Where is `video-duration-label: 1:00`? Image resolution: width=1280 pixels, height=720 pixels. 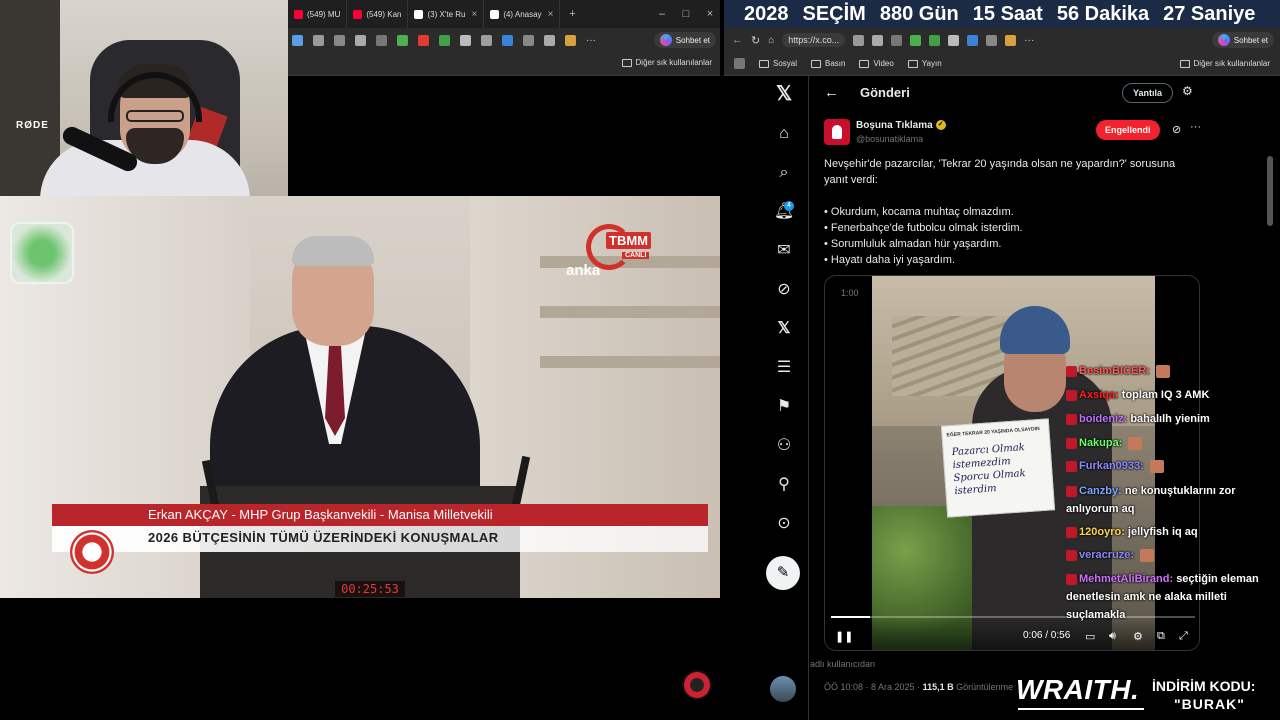
video-duration-label: 1:00 is located at coordinates (850, 293).